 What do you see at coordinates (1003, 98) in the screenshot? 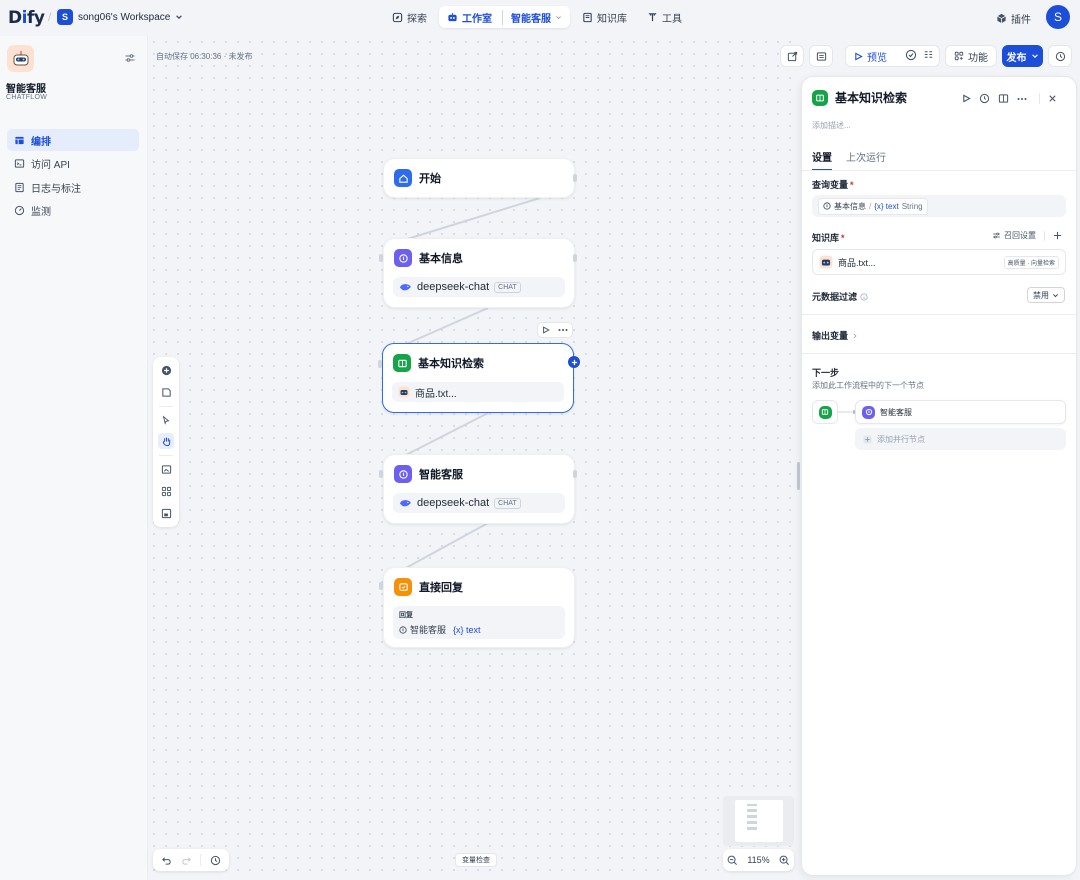
I see `docs-icon` at bounding box center [1003, 98].